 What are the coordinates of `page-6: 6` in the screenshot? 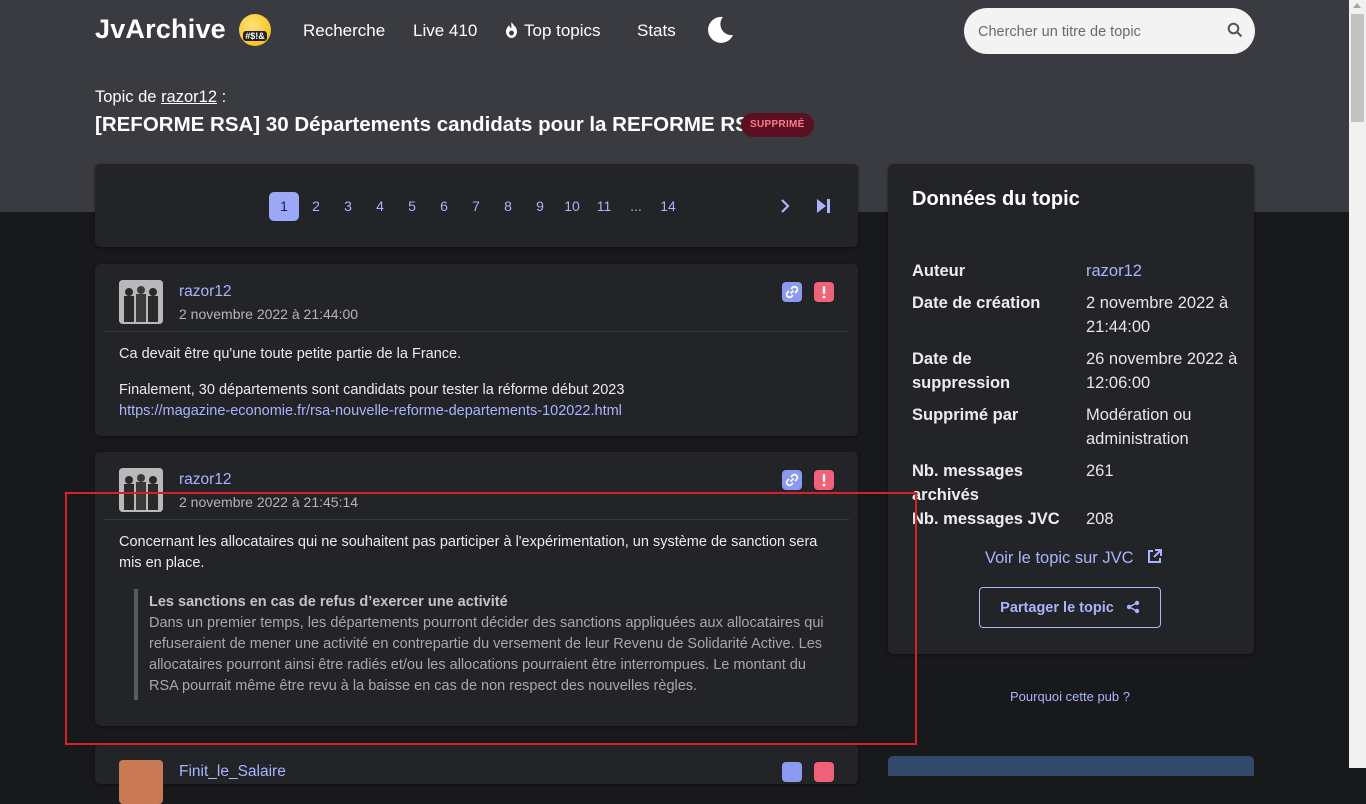 It's located at (444, 206).